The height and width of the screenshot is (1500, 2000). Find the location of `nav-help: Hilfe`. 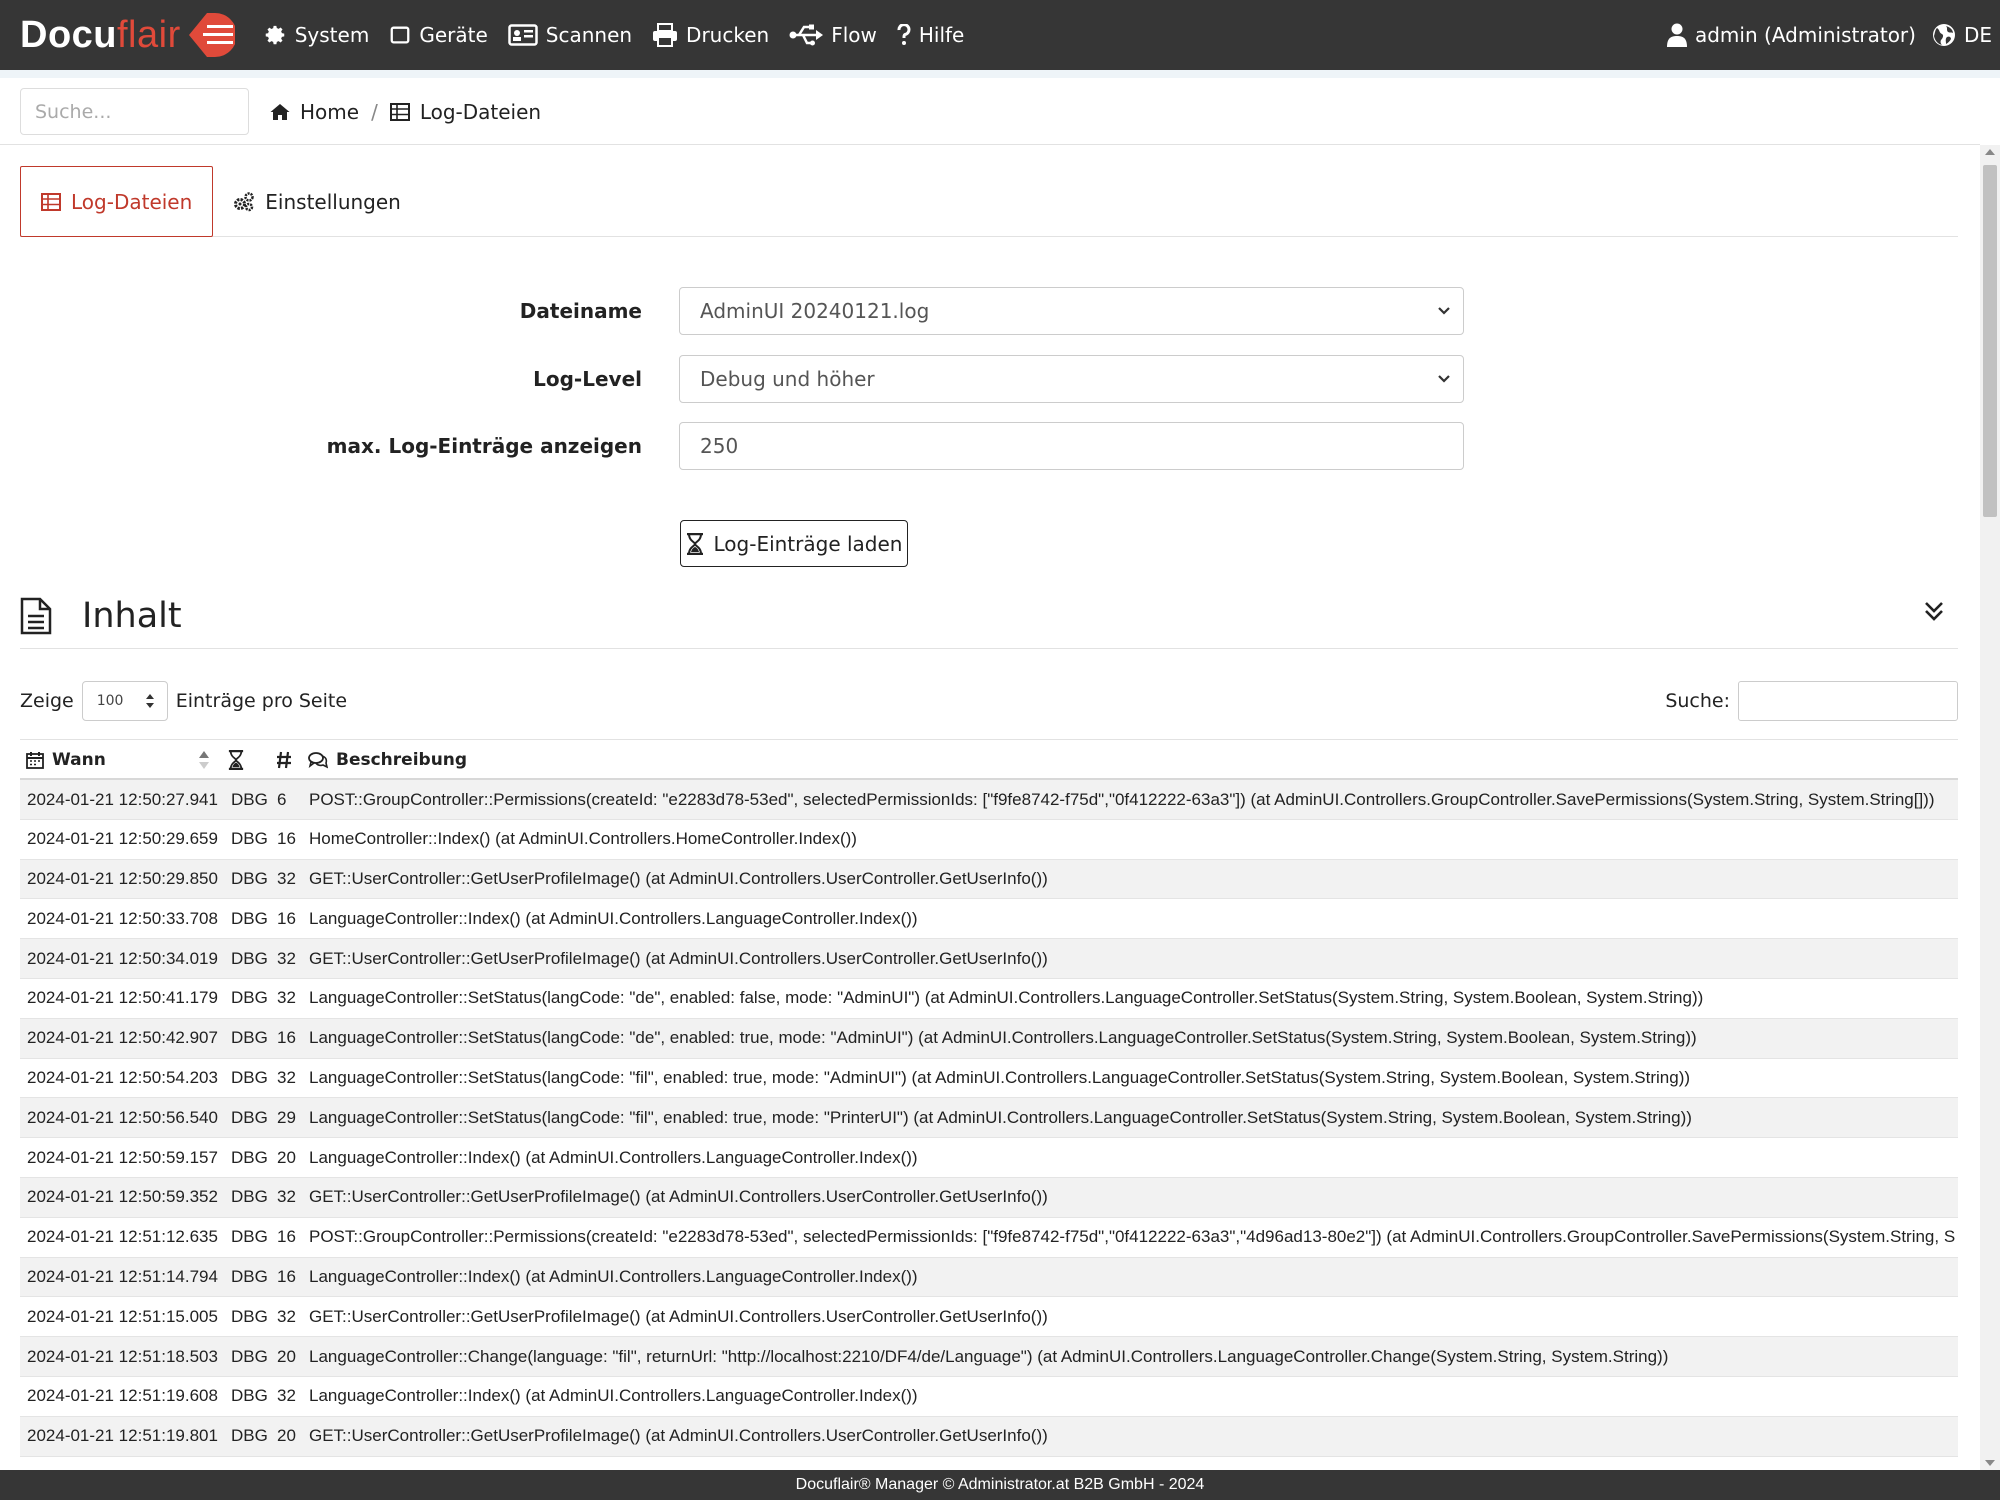

nav-help: Hilfe is located at coordinates (931, 35).